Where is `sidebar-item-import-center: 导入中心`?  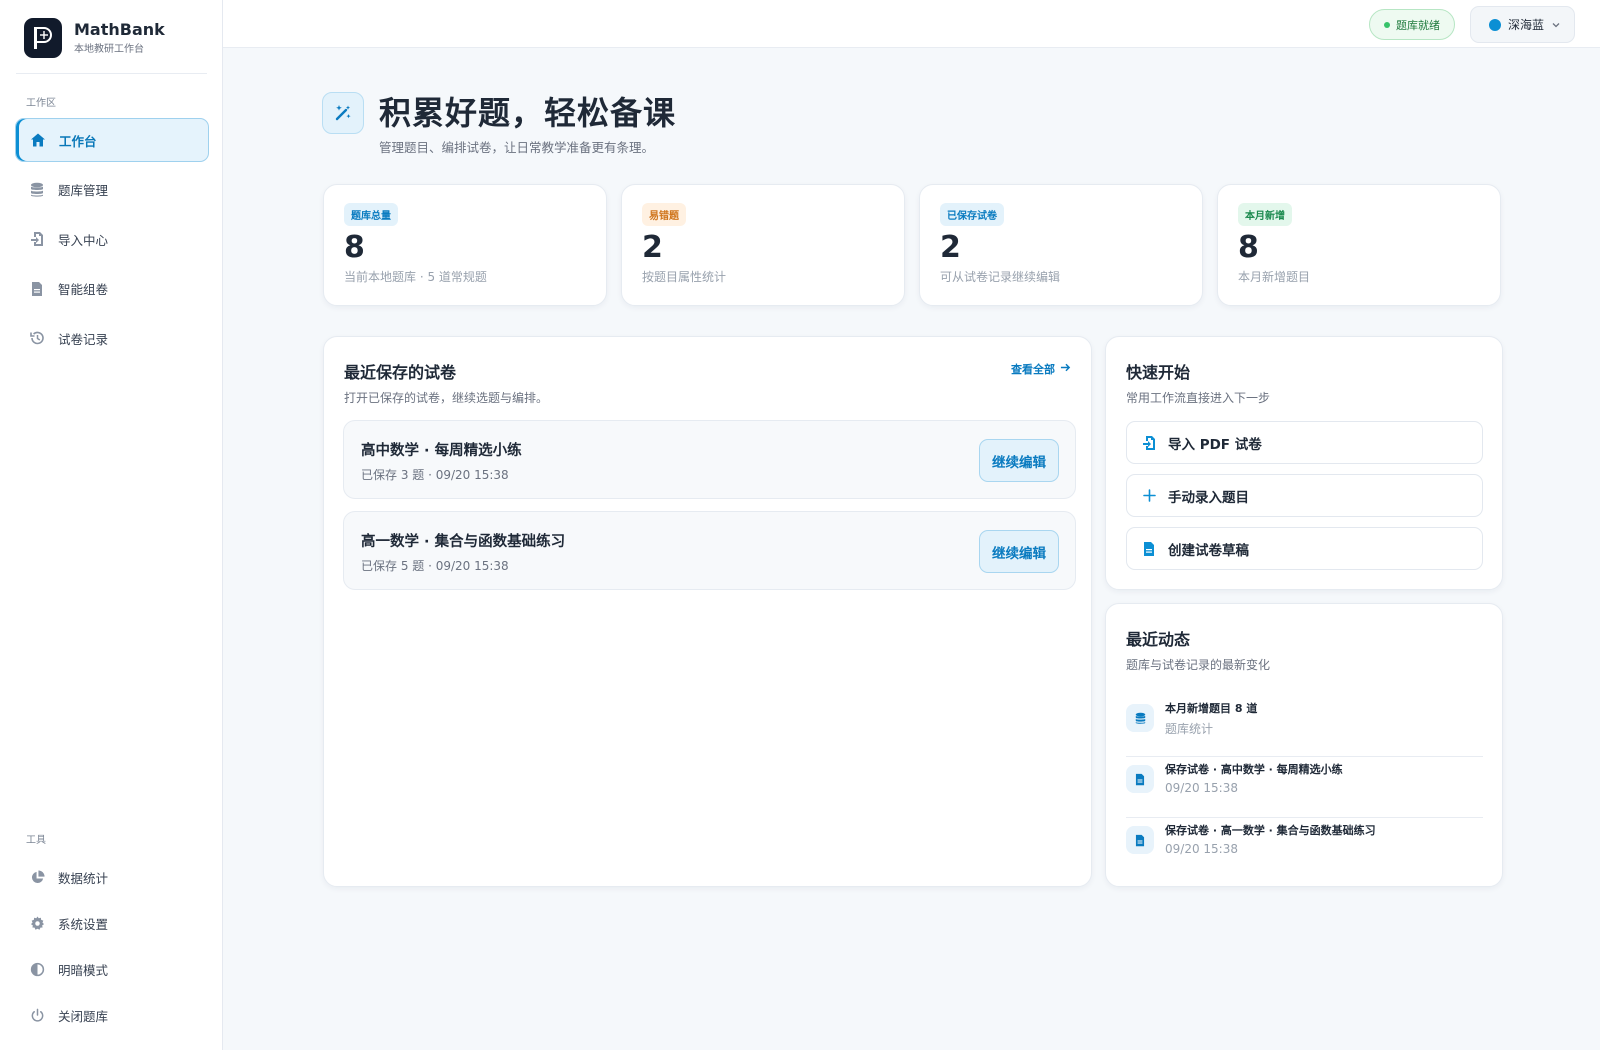
sidebar-item-import-center: 导入中心 is located at coordinates (112, 239).